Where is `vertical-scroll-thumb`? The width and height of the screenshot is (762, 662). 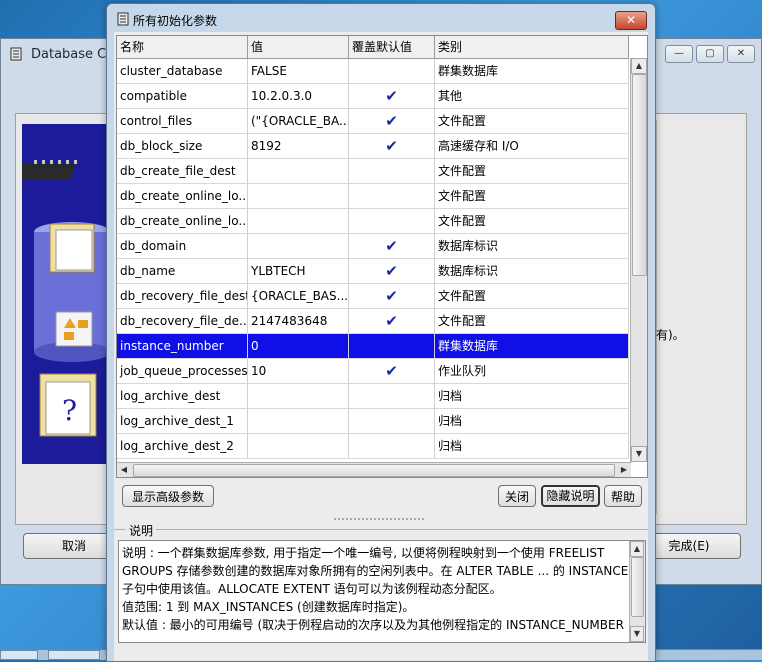 vertical-scroll-thumb is located at coordinates (639, 175).